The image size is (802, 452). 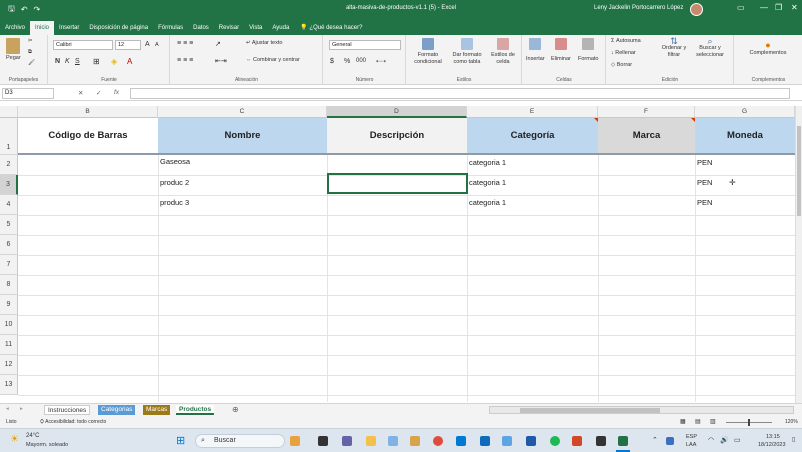 I want to click on grow-font-button: A, so click(x=147, y=44).